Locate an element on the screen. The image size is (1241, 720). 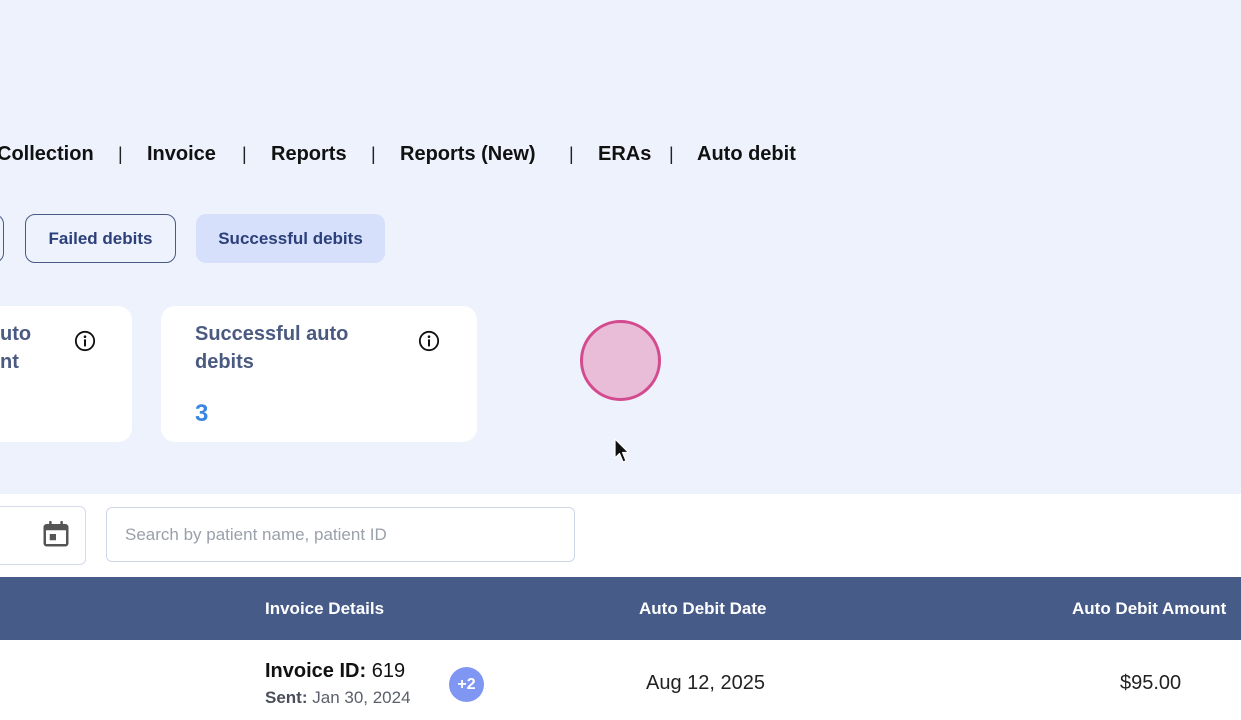
column-auto-debit-amount: Auto Debit Amount is located at coordinates (1149, 608).